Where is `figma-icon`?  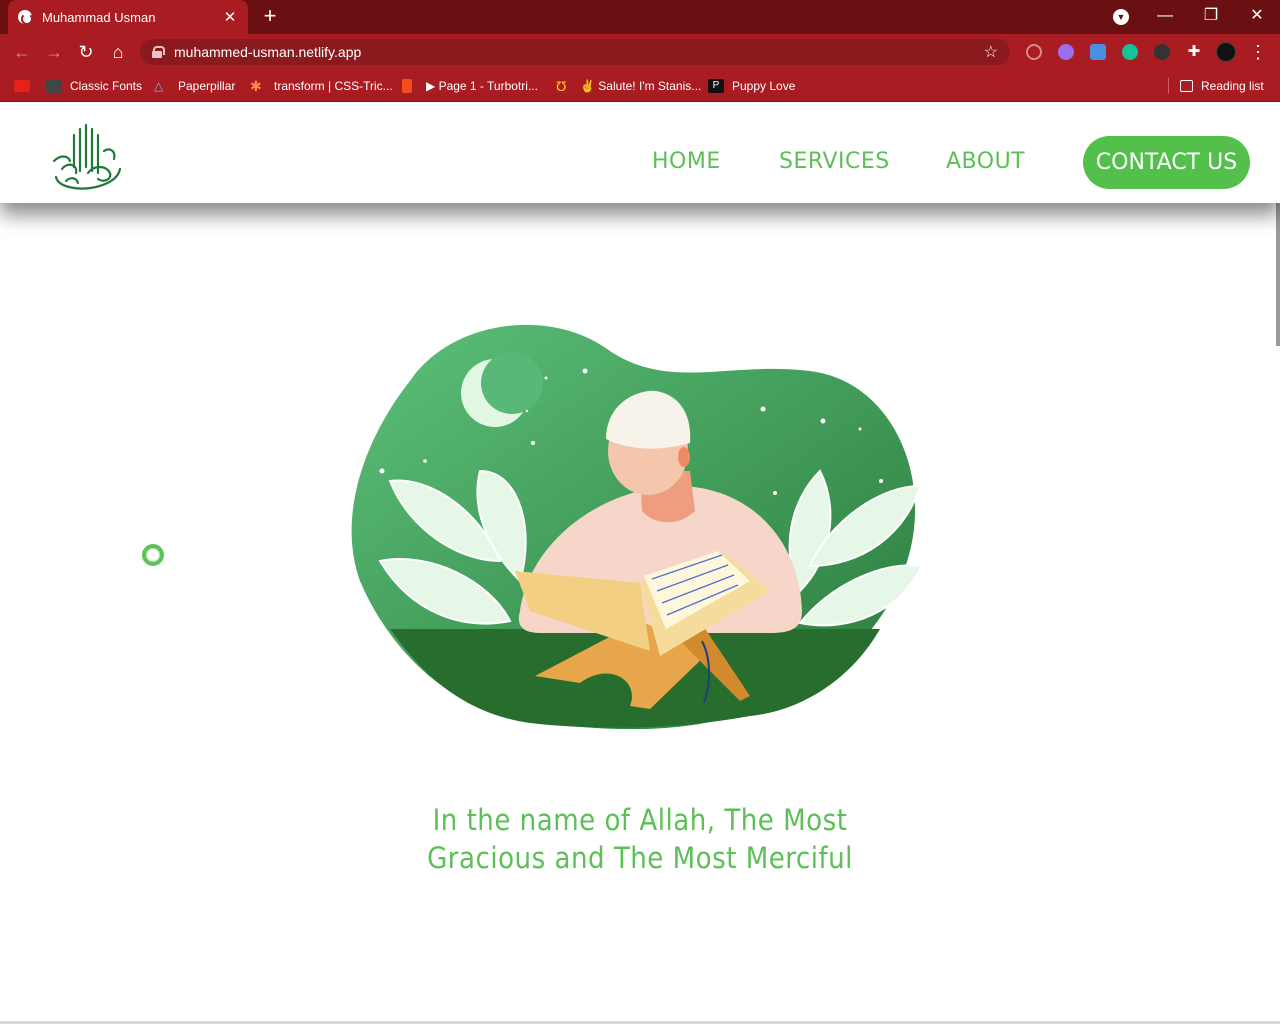 figma-icon is located at coordinates (407, 86).